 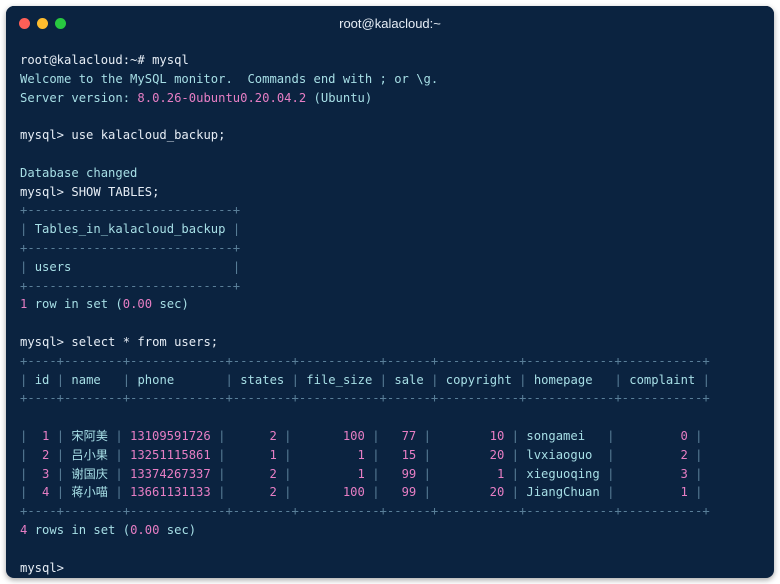 What do you see at coordinates (409, 379) in the screenshot?
I see `column-header: sale` at bounding box center [409, 379].